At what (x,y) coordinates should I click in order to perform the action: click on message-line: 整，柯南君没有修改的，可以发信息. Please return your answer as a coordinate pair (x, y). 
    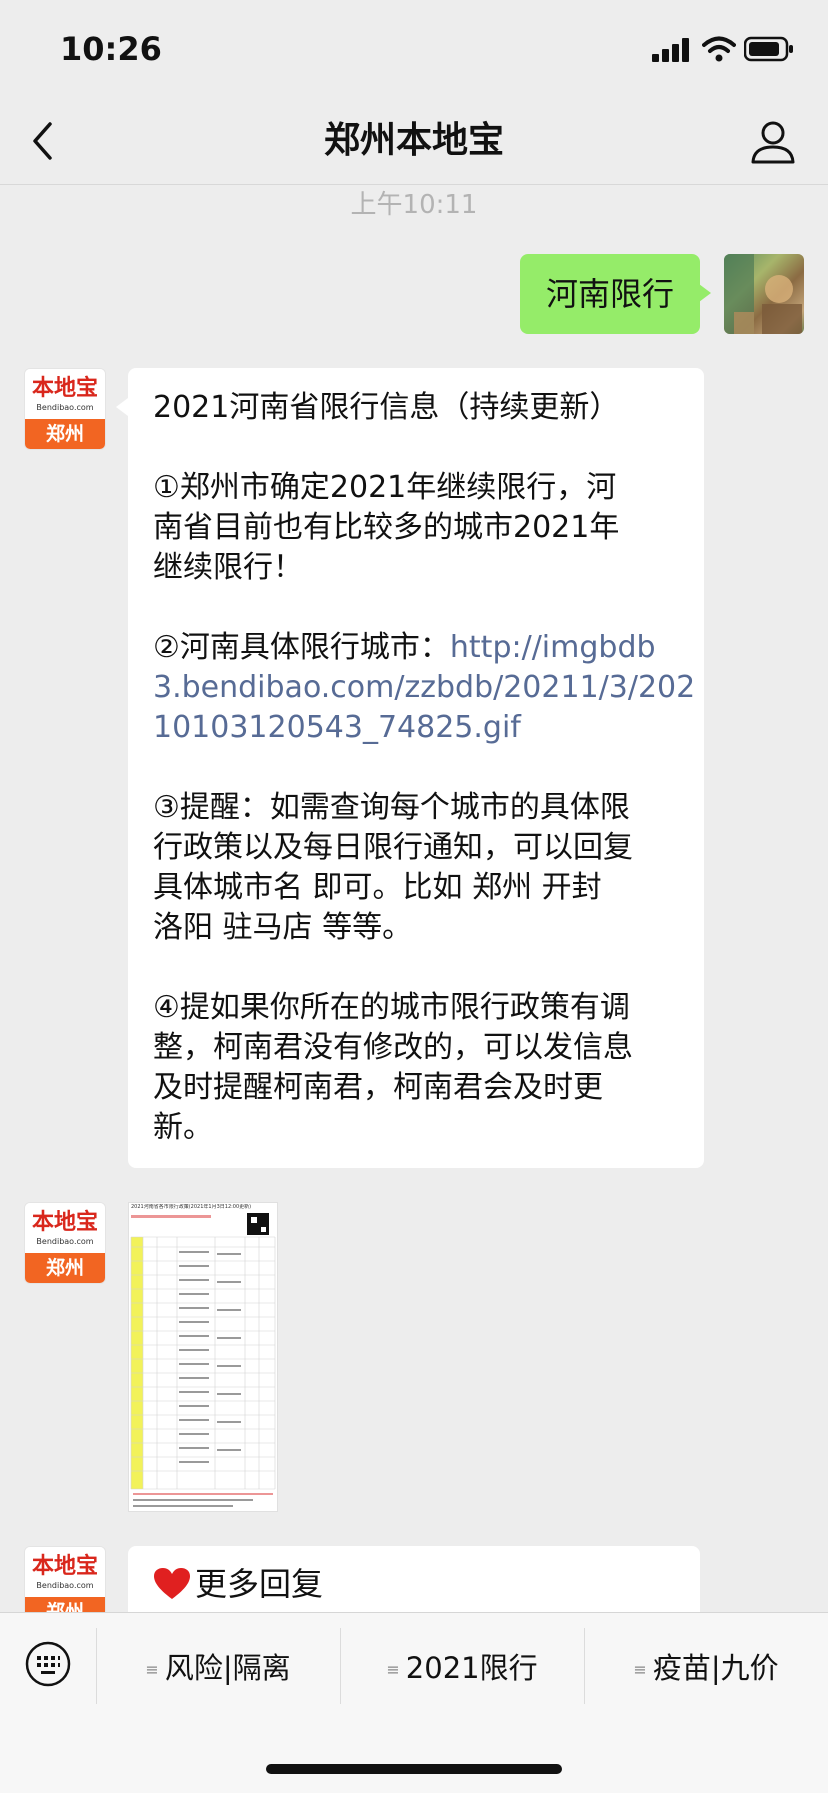
    Looking at the image, I should click on (393, 1047).